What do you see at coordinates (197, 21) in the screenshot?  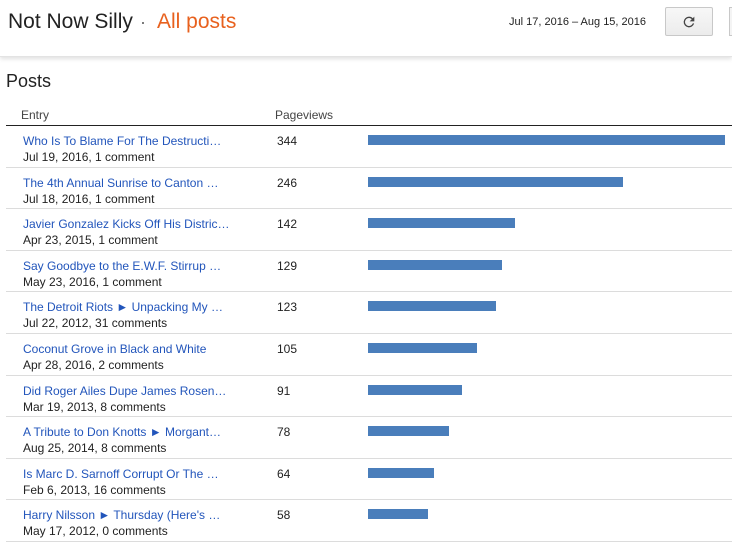 I see `section-title: All posts` at bounding box center [197, 21].